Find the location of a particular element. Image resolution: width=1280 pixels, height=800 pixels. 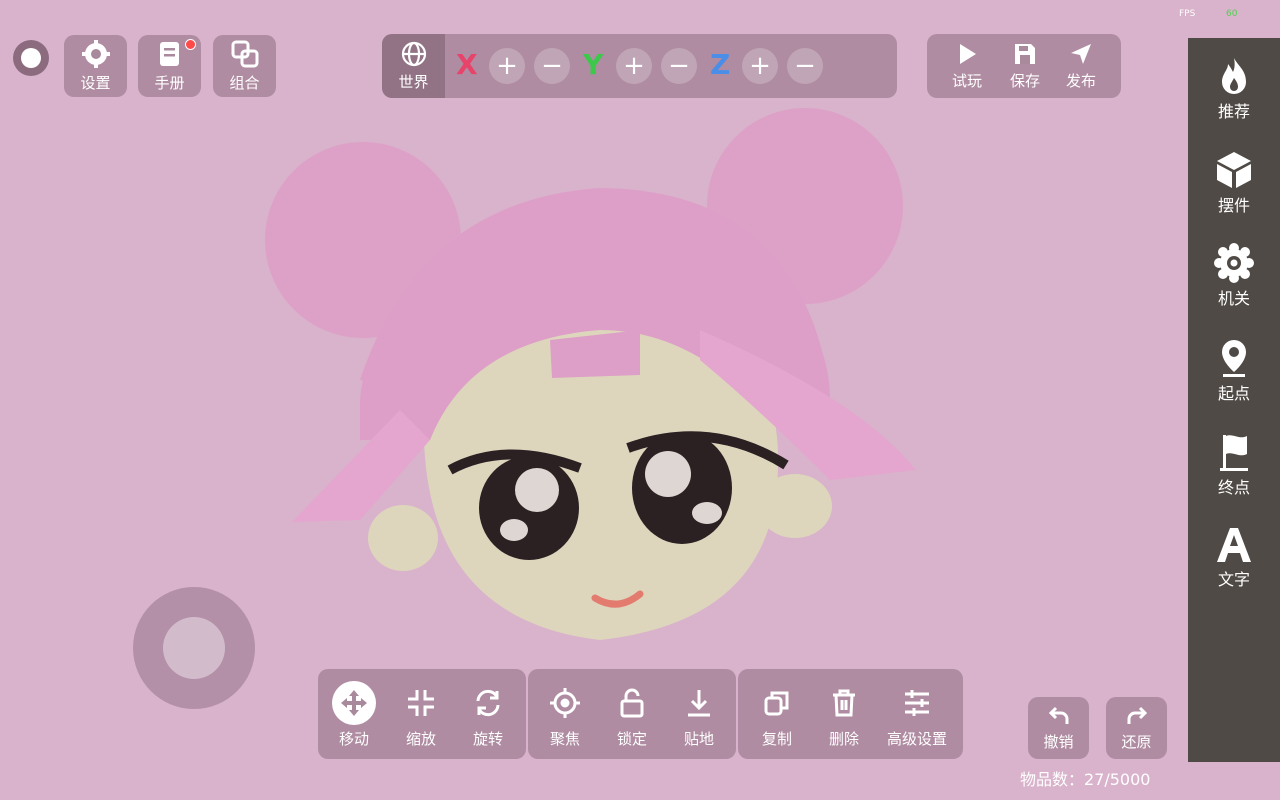

undo-button: 撤销 is located at coordinates (1058, 728).